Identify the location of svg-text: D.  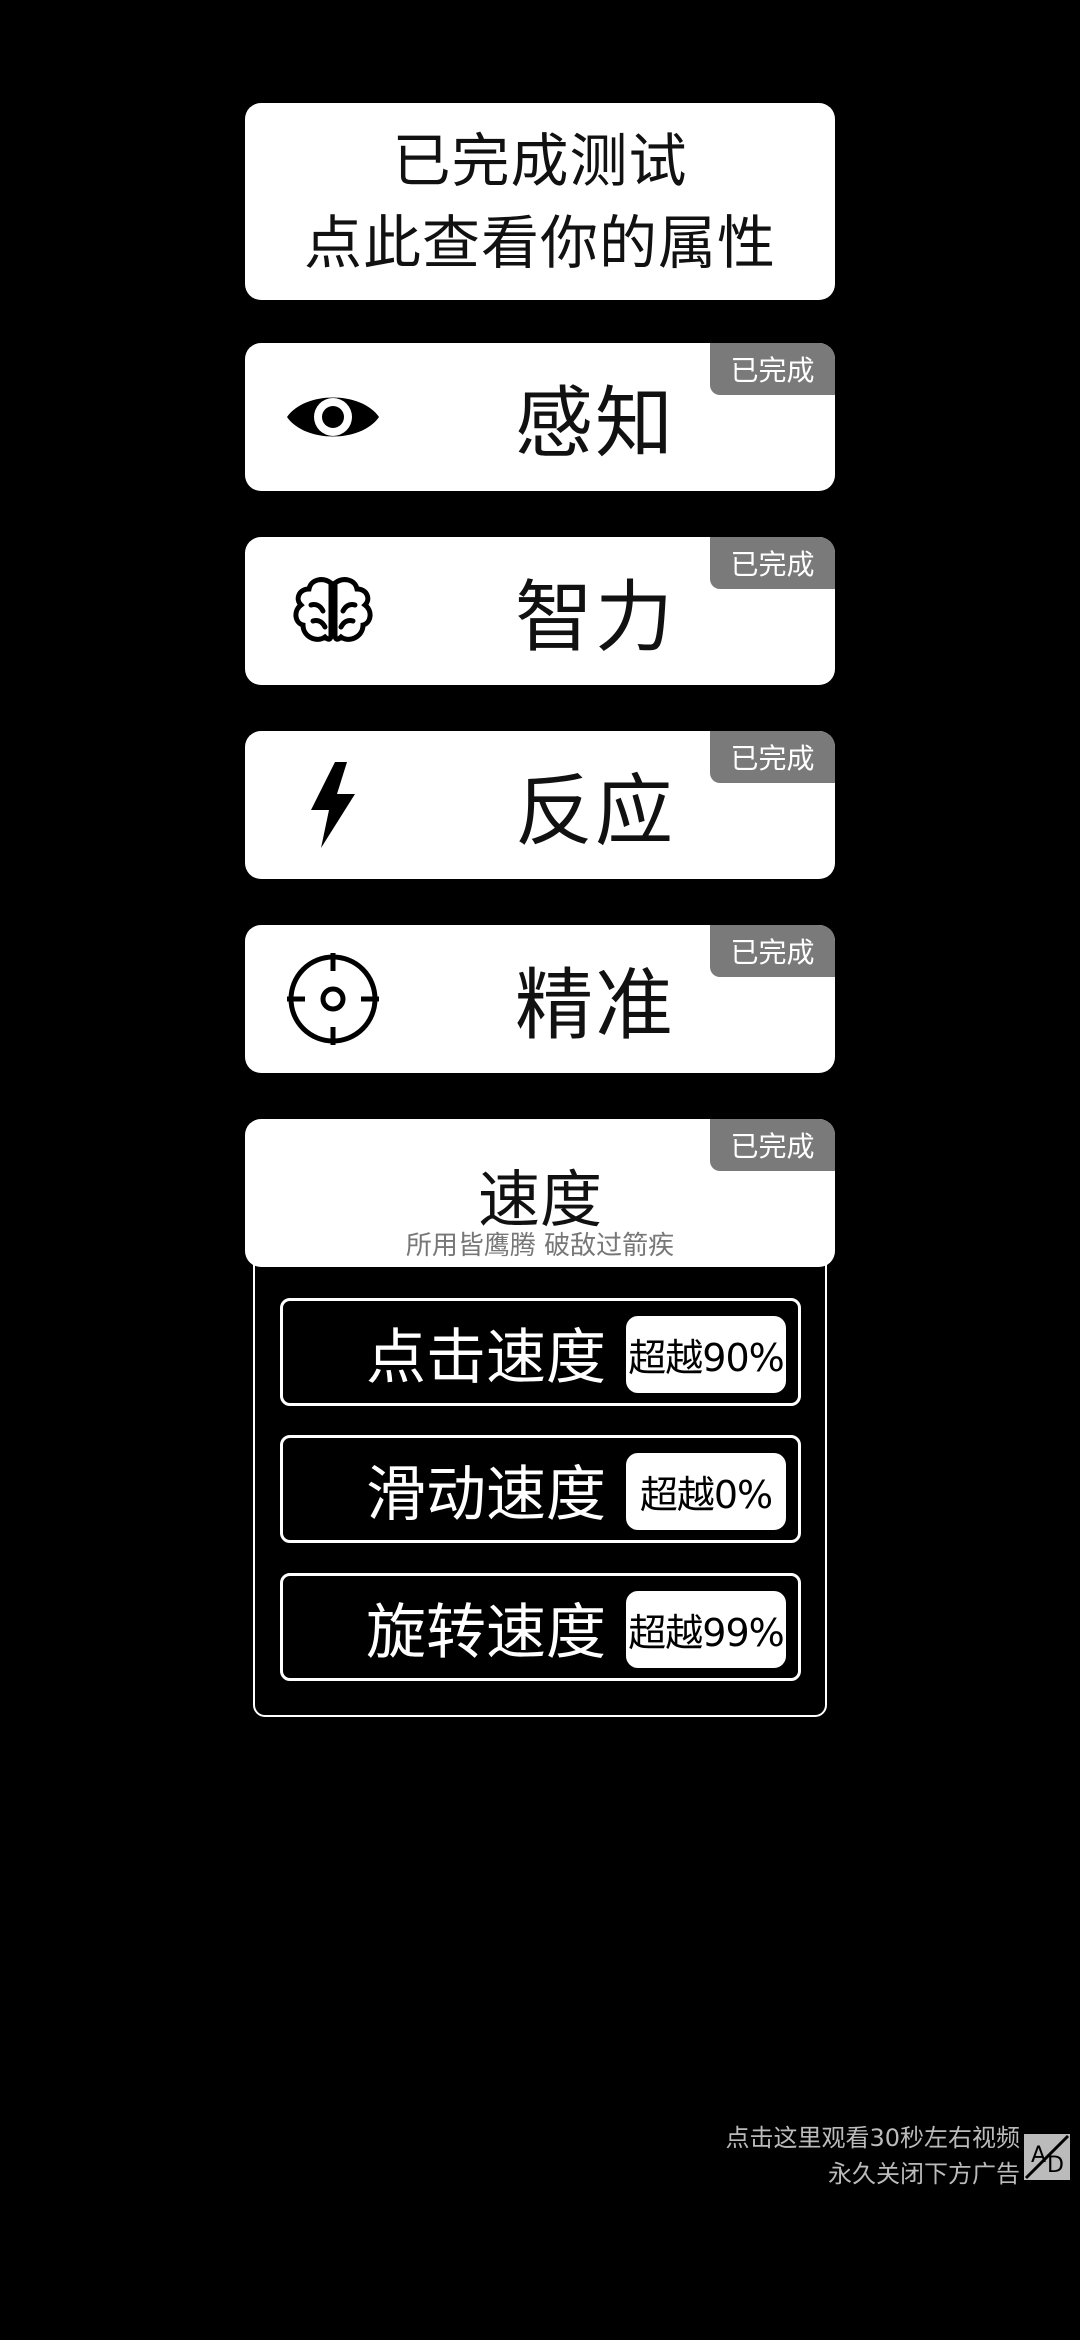
(1055, 2165).